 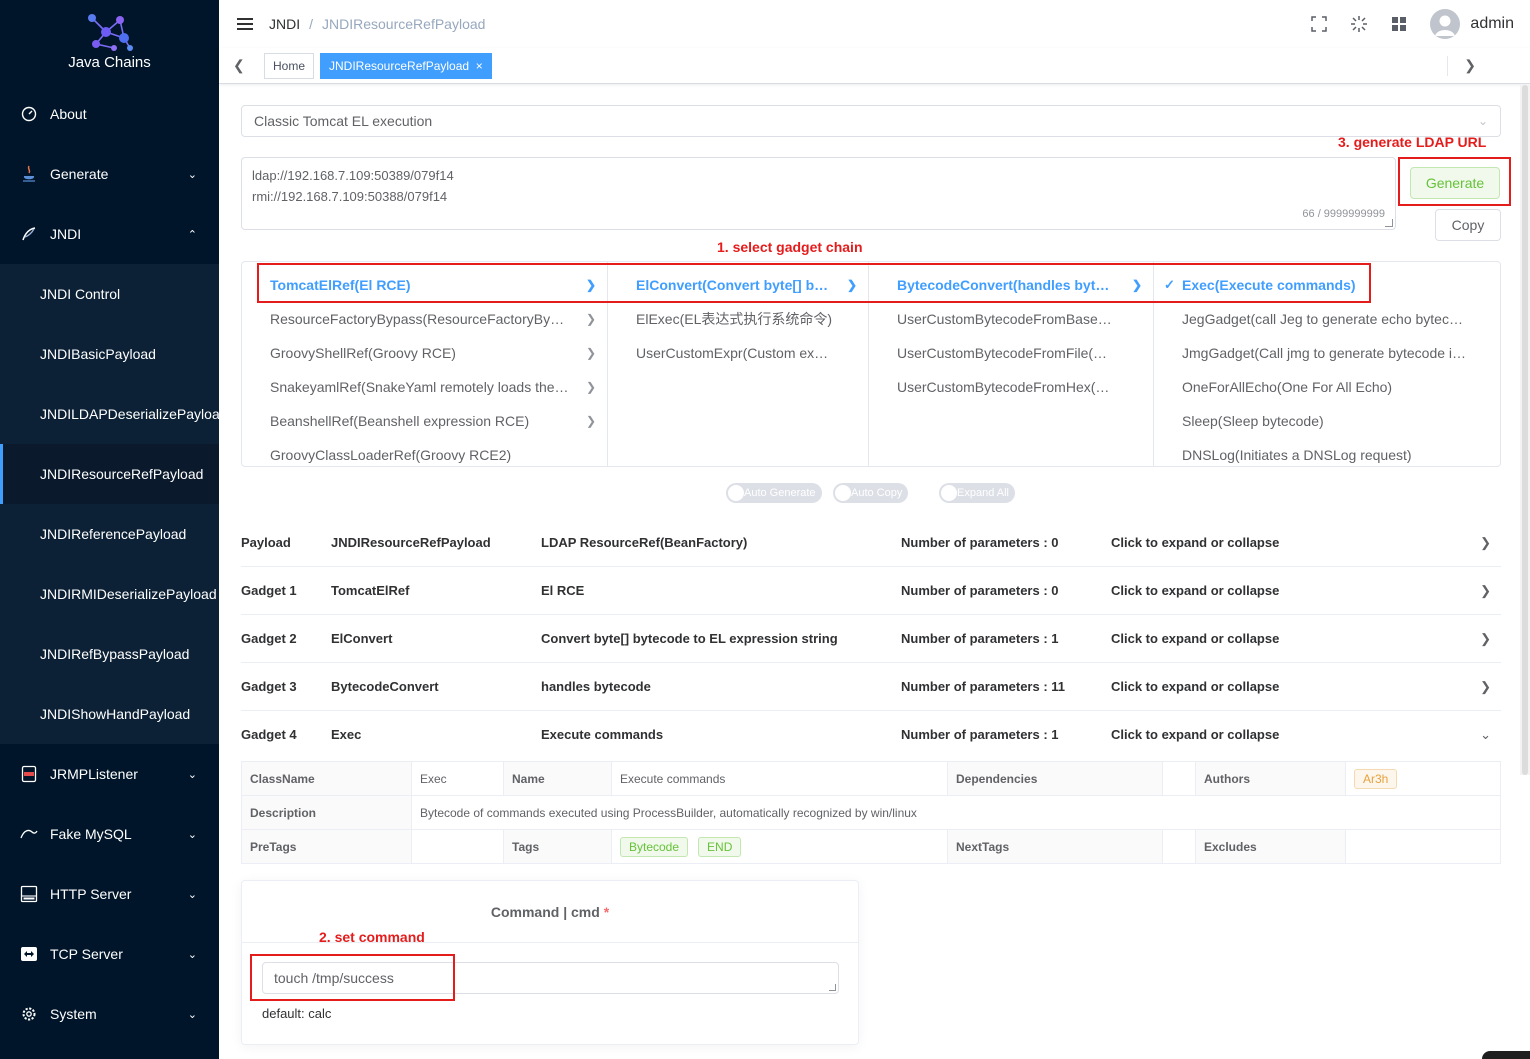 I want to click on sidebar-item-label: JRMPListener, so click(x=94, y=774).